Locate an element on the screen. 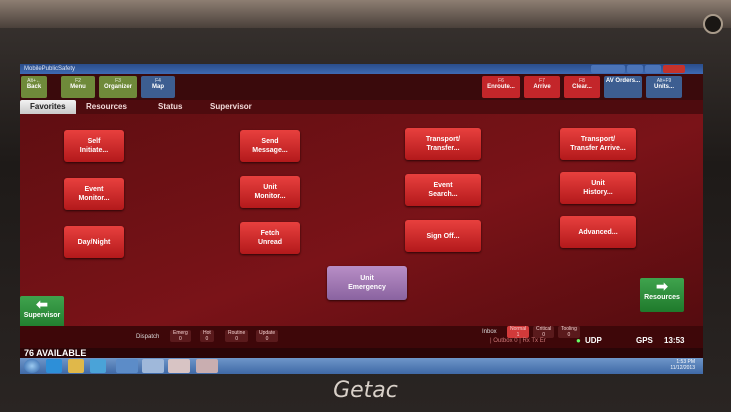 This screenshot has height=412, width=731. ie-icon is located at coordinates (54, 366).